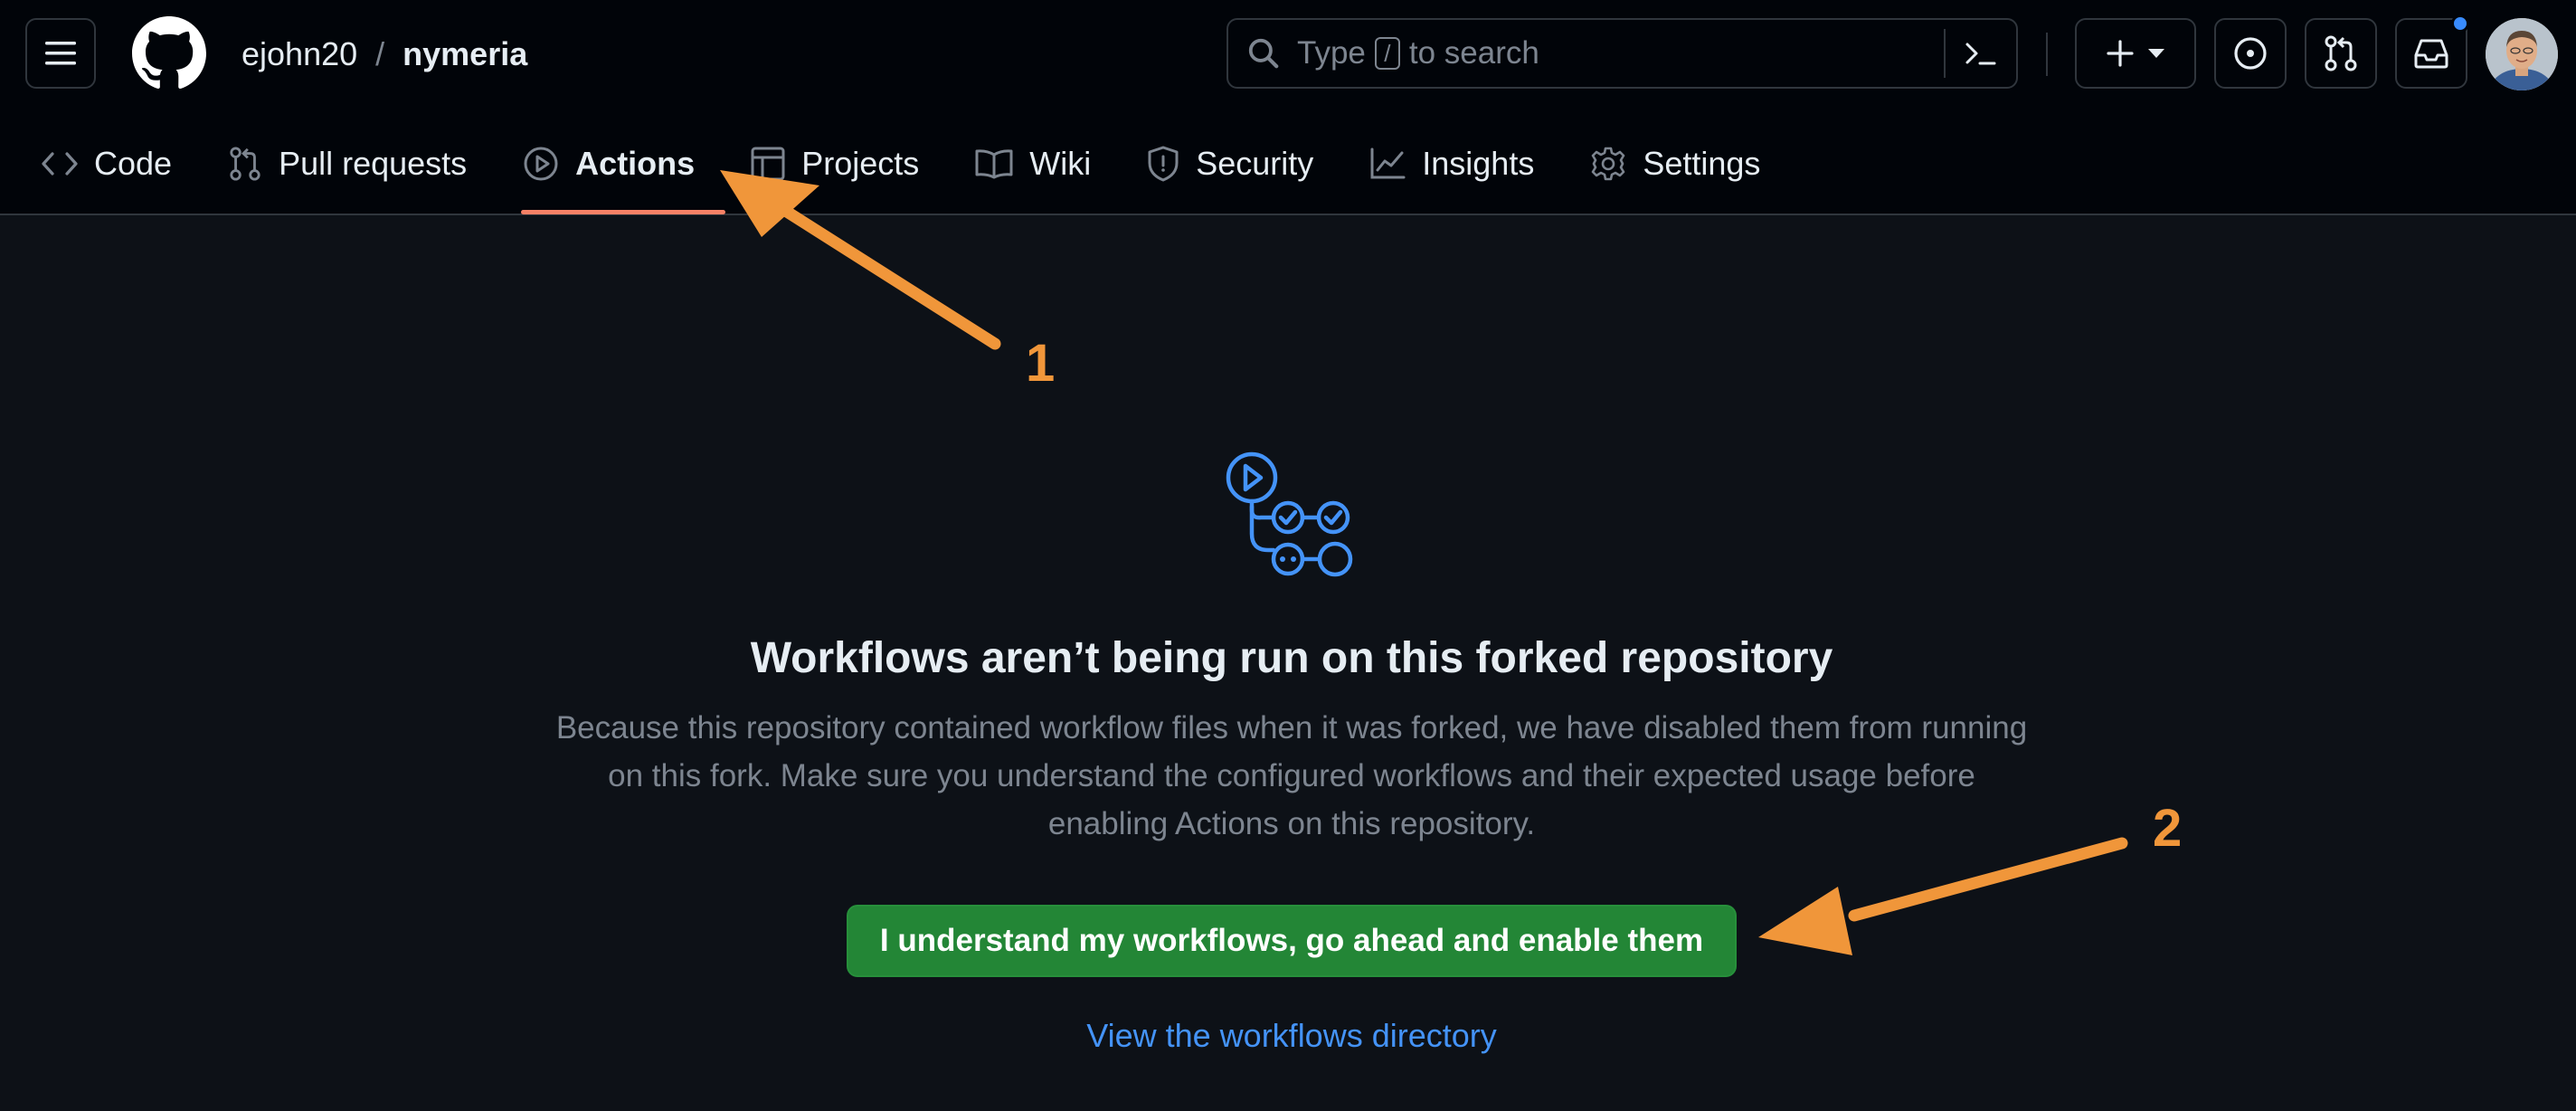  I want to click on tab-pull-requests: Pull requests, so click(348, 164).